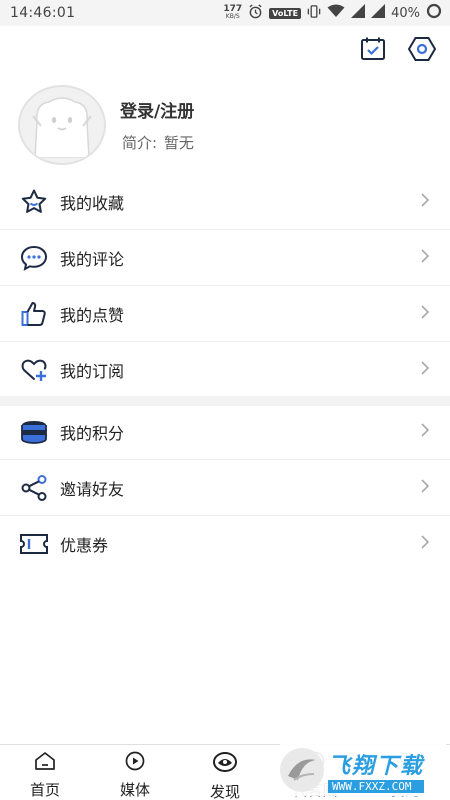 The width and height of the screenshot is (450, 800). I want to click on menu-item-invite-friends: 邀请好友, so click(225, 488).